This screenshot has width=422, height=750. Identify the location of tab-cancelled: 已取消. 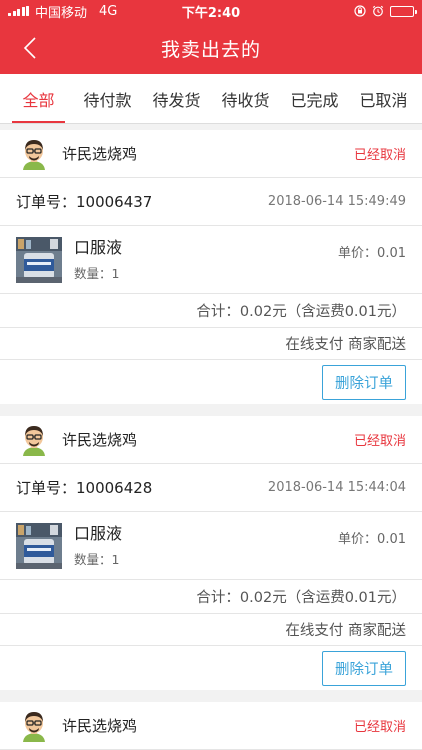
(383, 98).